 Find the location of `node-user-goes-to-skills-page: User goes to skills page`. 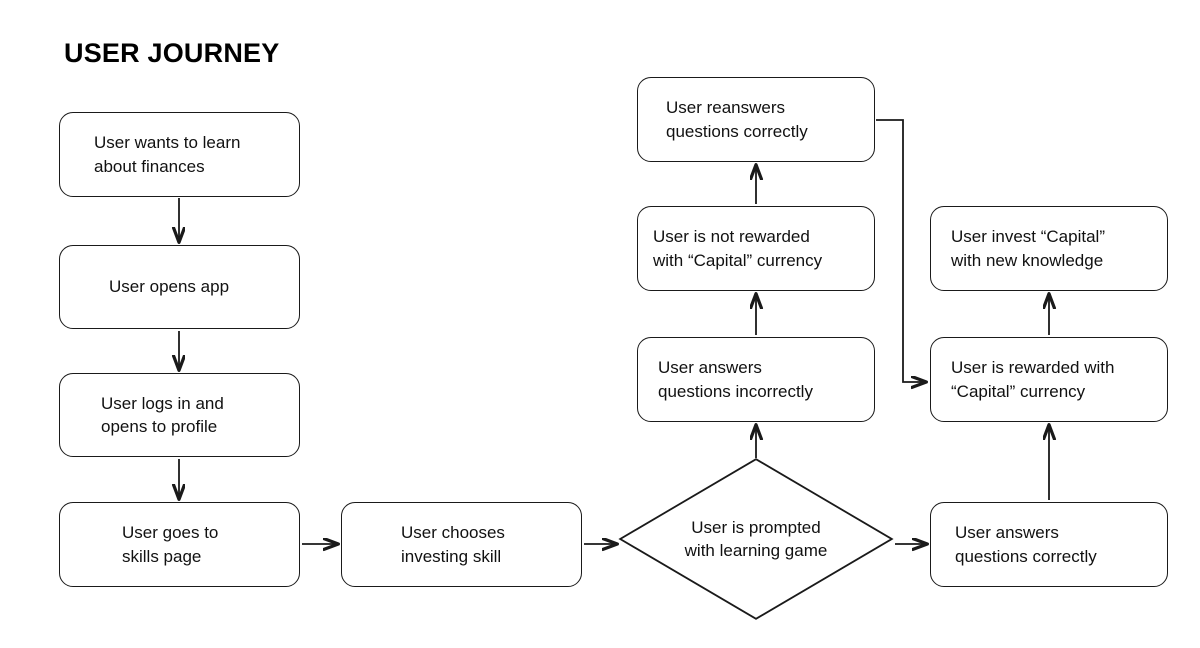

node-user-goes-to-skills-page: User goes to skills page is located at coordinates (179, 544).